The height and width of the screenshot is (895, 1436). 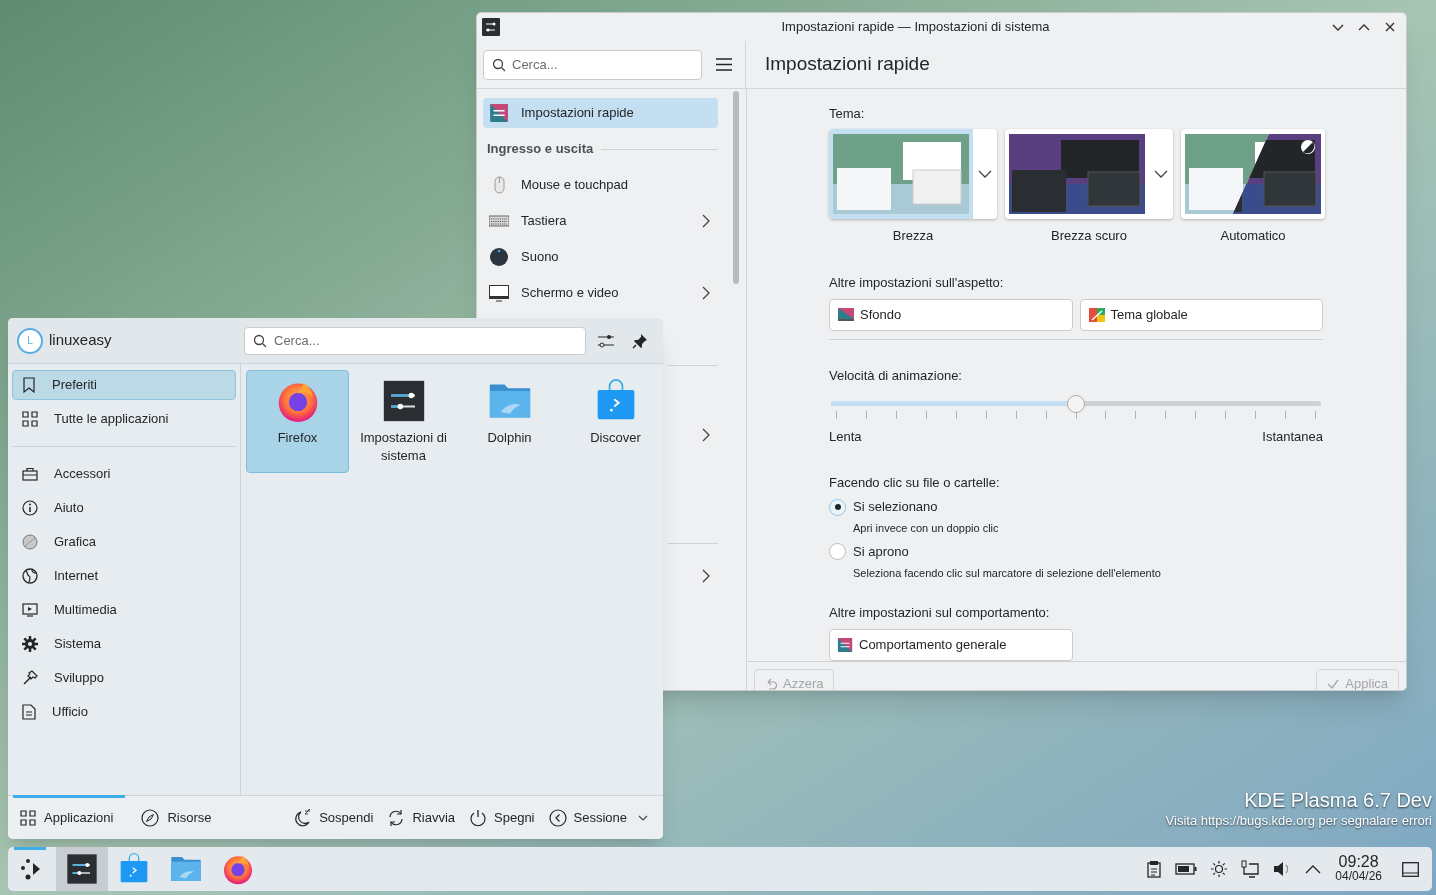 What do you see at coordinates (509, 421) in the screenshot?
I see `app-tile: Dolphin` at bounding box center [509, 421].